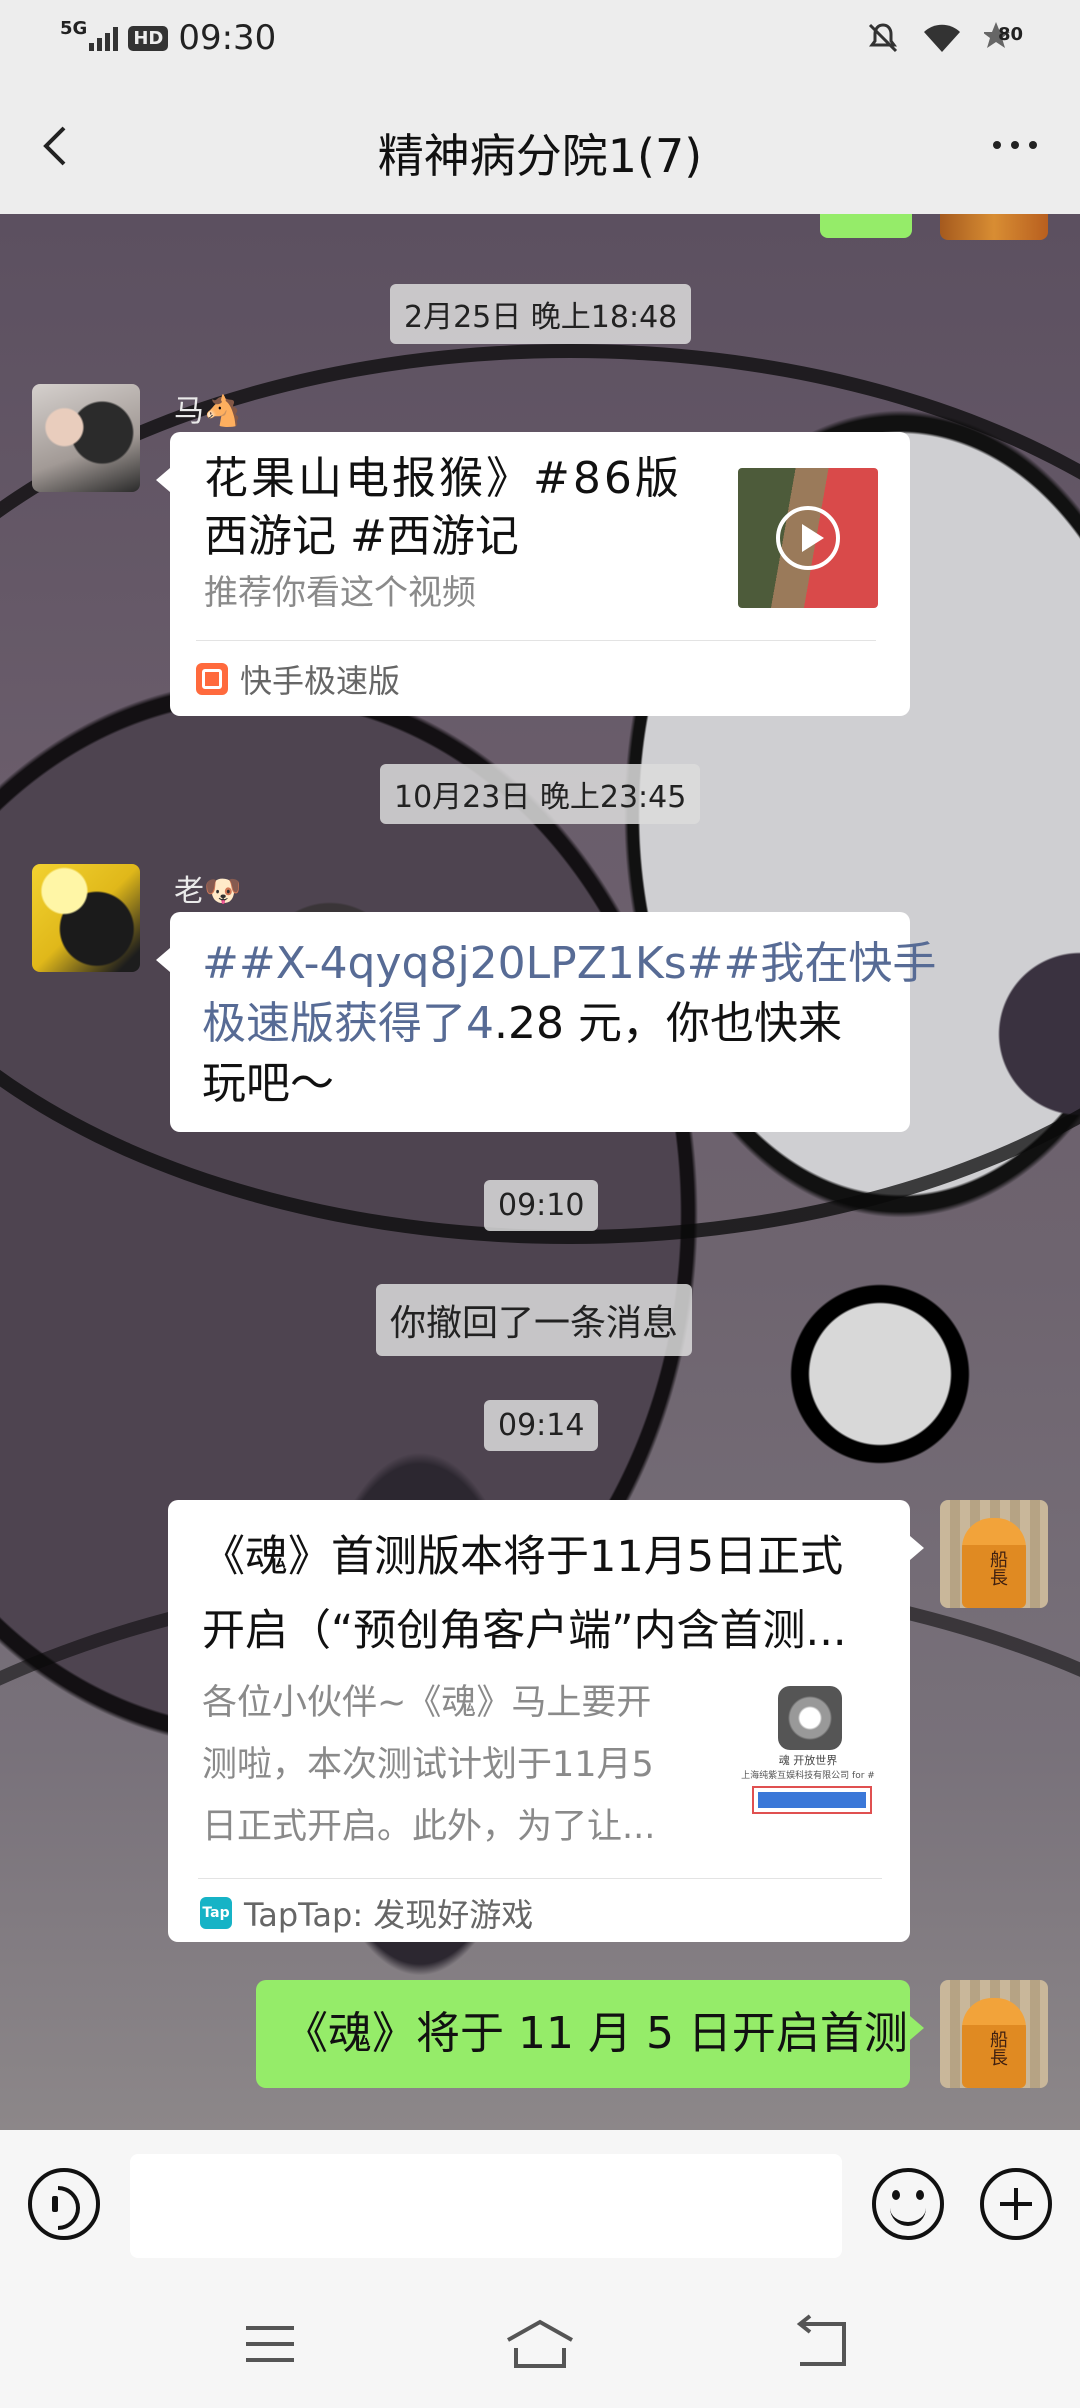  Describe the element at coordinates (942, 38) in the screenshot. I see `wifi-icon` at that location.